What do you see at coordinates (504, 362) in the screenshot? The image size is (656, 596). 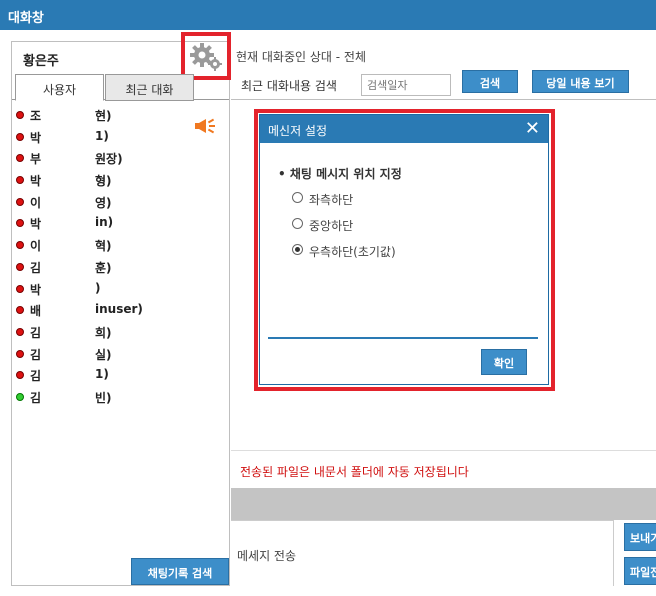 I see `ok-button: 확인` at bounding box center [504, 362].